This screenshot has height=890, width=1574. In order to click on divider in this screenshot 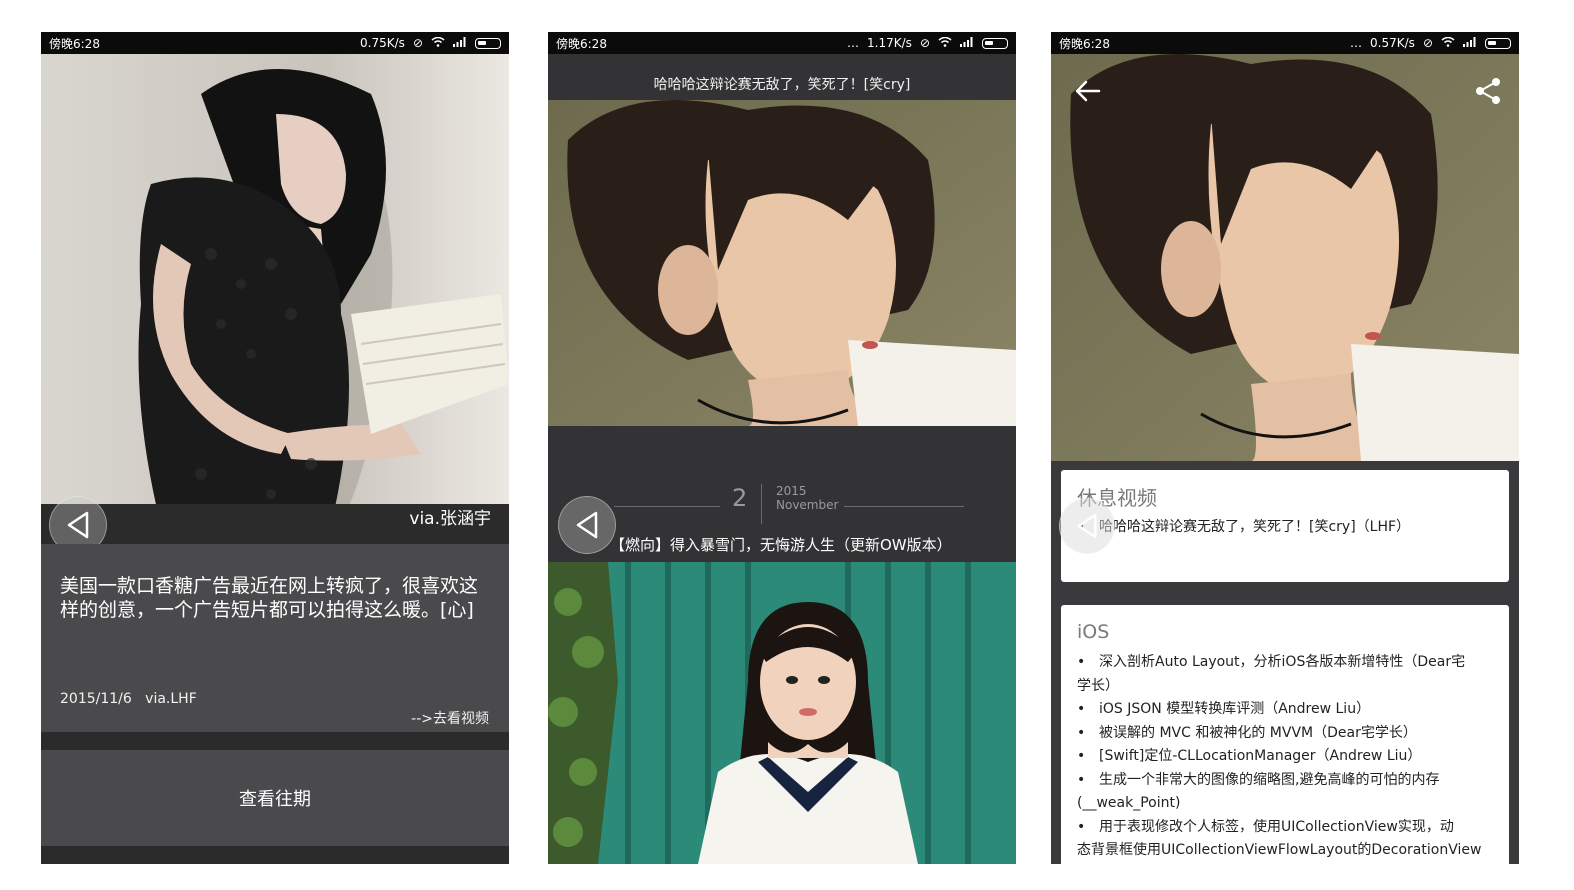, I will do `click(275, 741)`.